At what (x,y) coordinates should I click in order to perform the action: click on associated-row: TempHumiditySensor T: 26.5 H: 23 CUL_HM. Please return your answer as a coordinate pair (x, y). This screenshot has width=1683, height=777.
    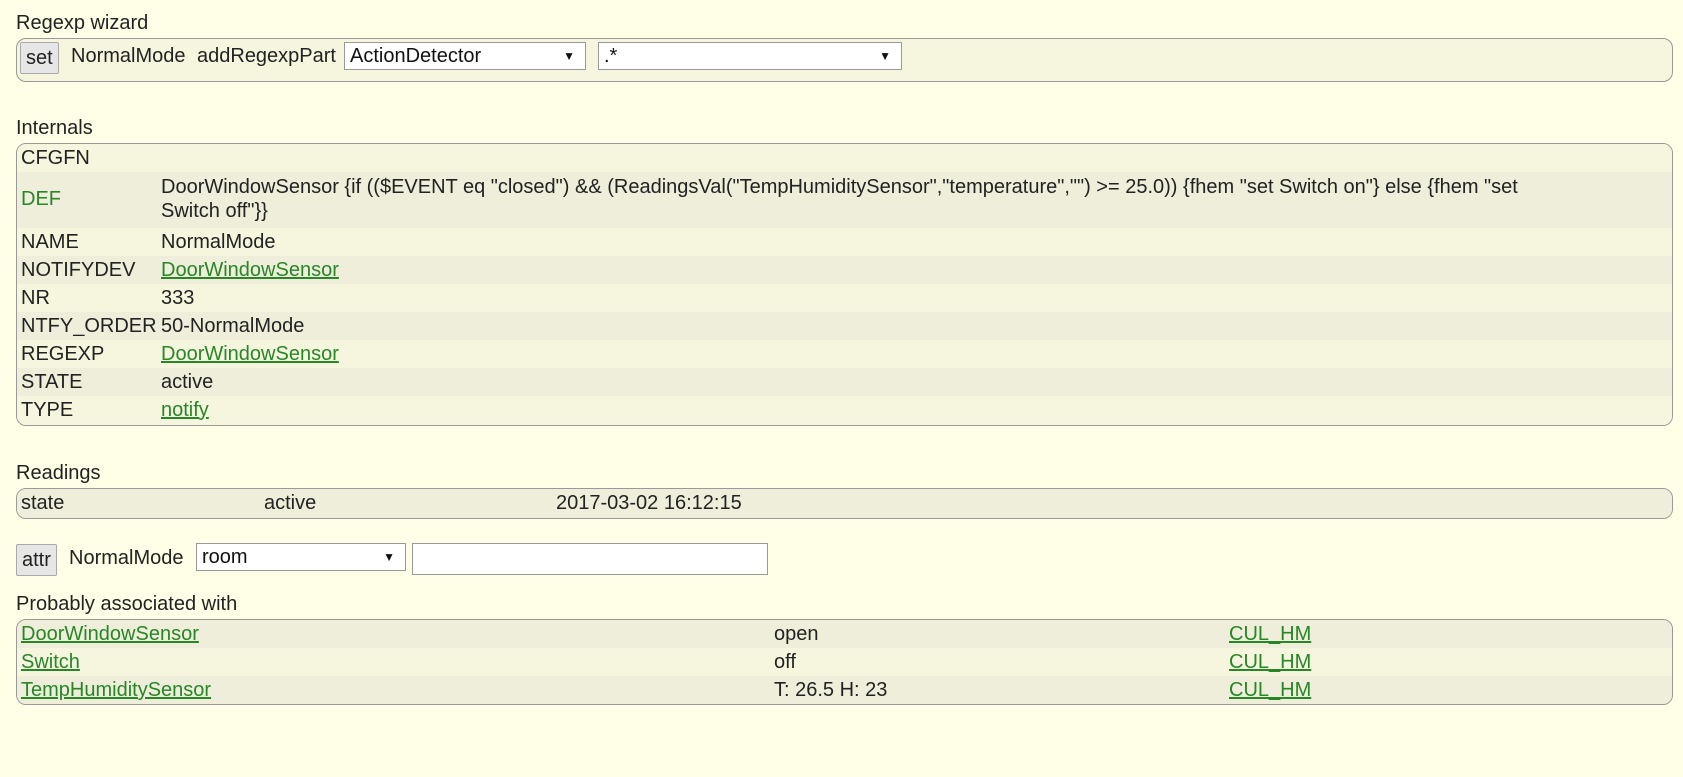
    Looking at the image, I should click on (844, 690).